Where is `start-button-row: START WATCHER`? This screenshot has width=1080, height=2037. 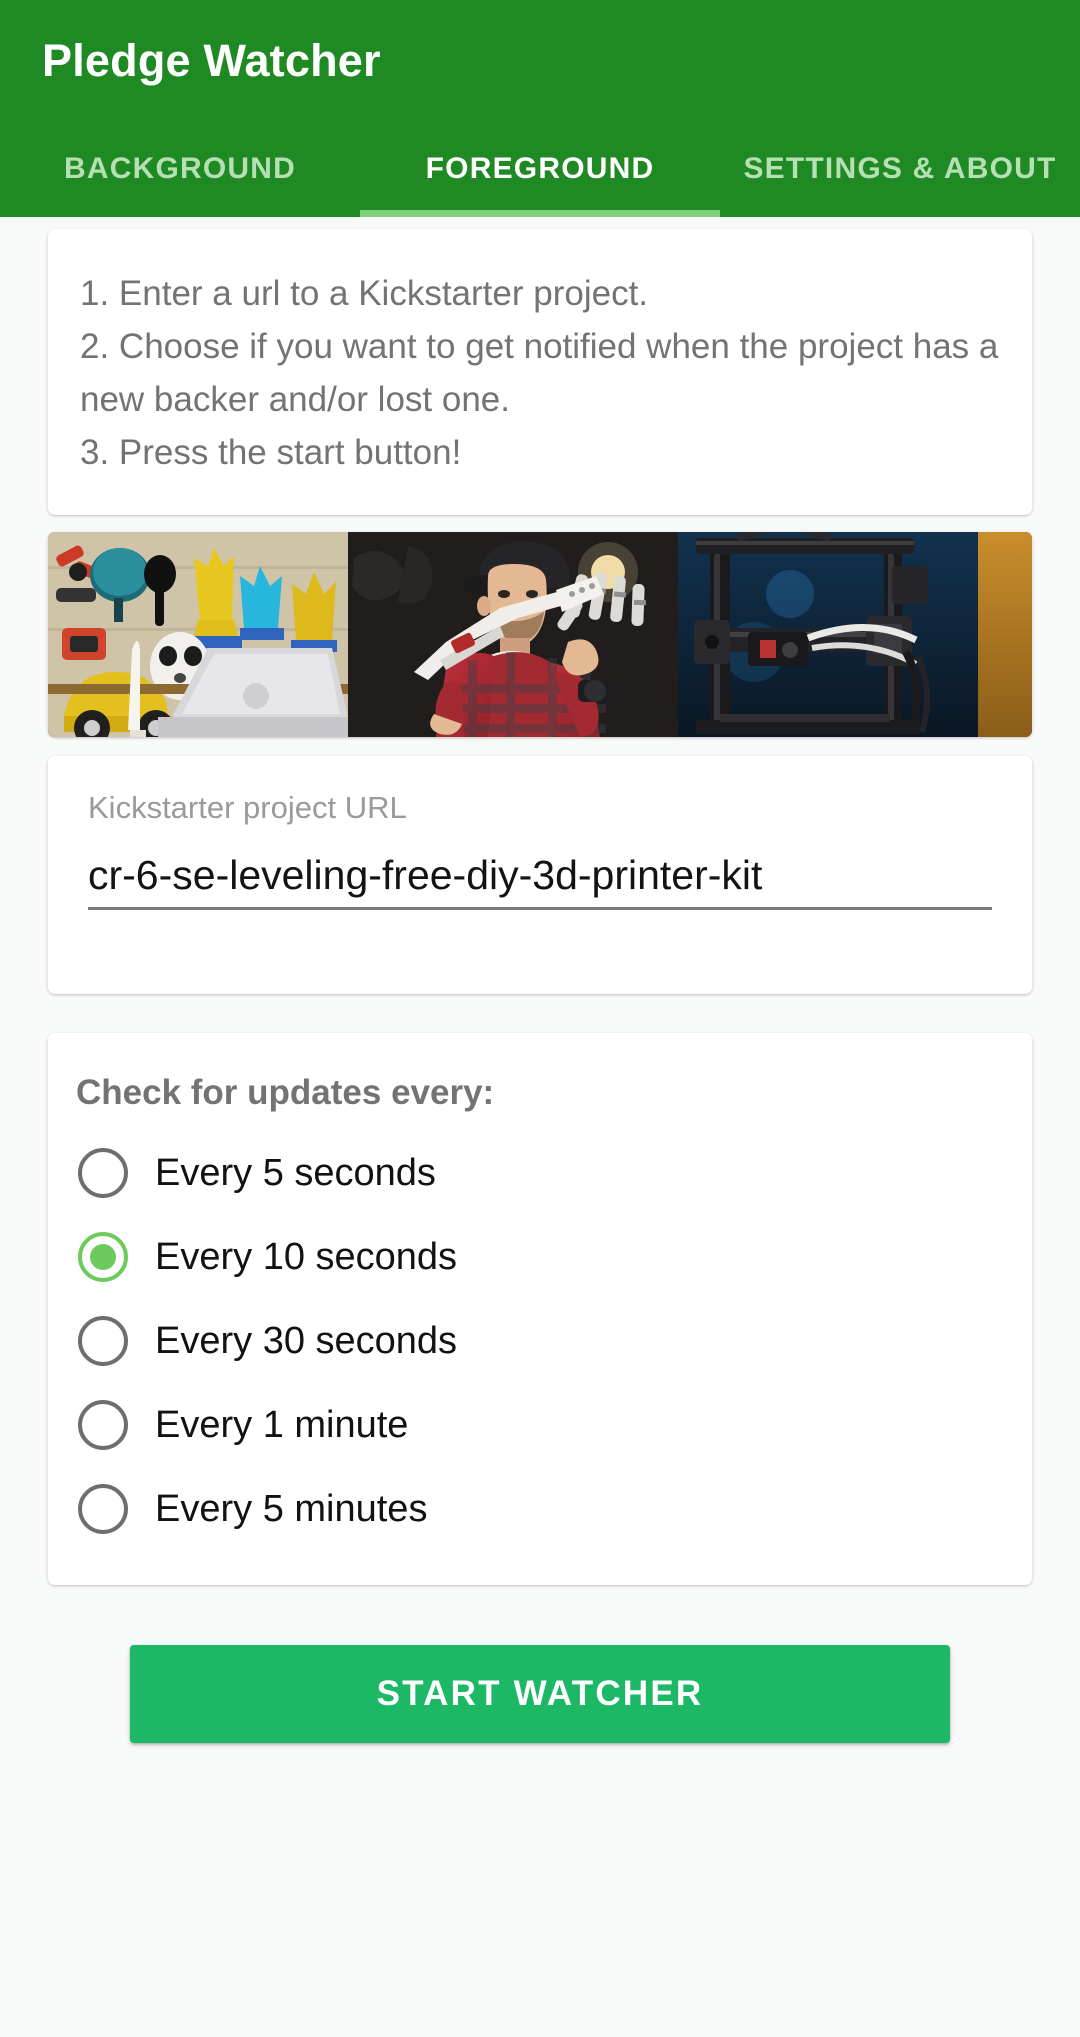
start-button-row: START WATCHER is located at coordinates (540, 1694).